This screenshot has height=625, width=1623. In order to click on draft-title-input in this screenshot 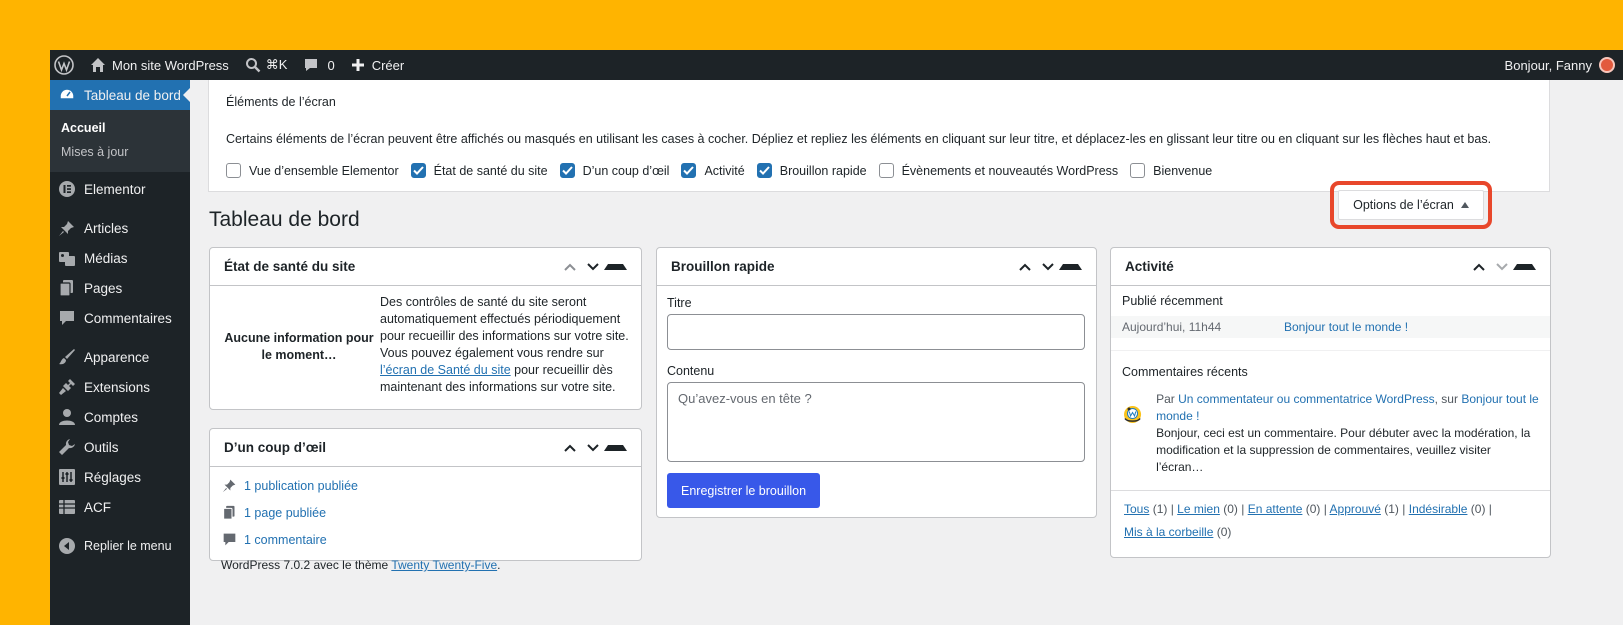, I will do `click(876, 332)`.